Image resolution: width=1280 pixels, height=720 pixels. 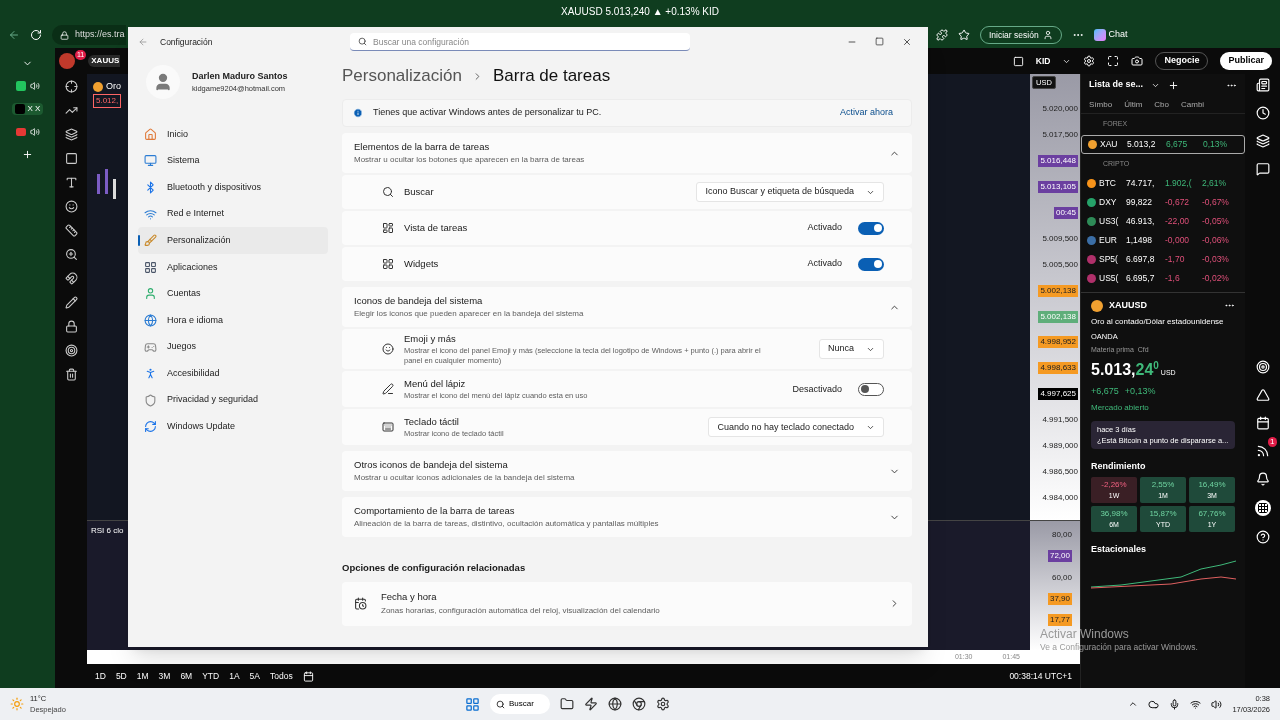 I want to click on watchlist-row: XAU 5.013,2 6,675 0,13%, so click(x=1163, y=144).